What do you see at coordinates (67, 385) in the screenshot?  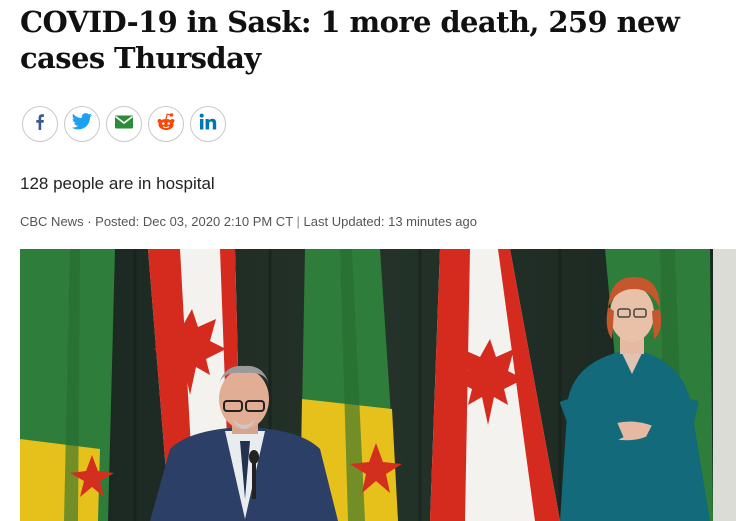 I see `saskatchewan-flag-left` at bounding box center [67, 385].